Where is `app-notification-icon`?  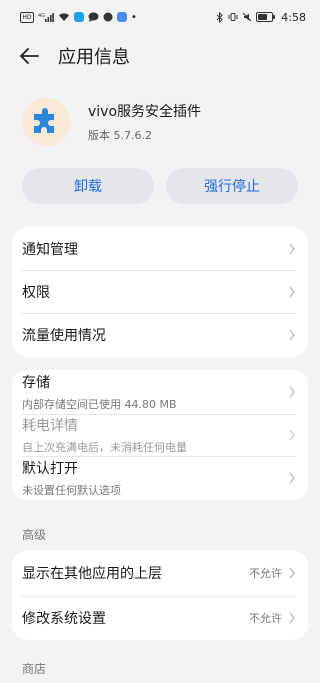 app-notification-icon is located at coordinates (79, 17).